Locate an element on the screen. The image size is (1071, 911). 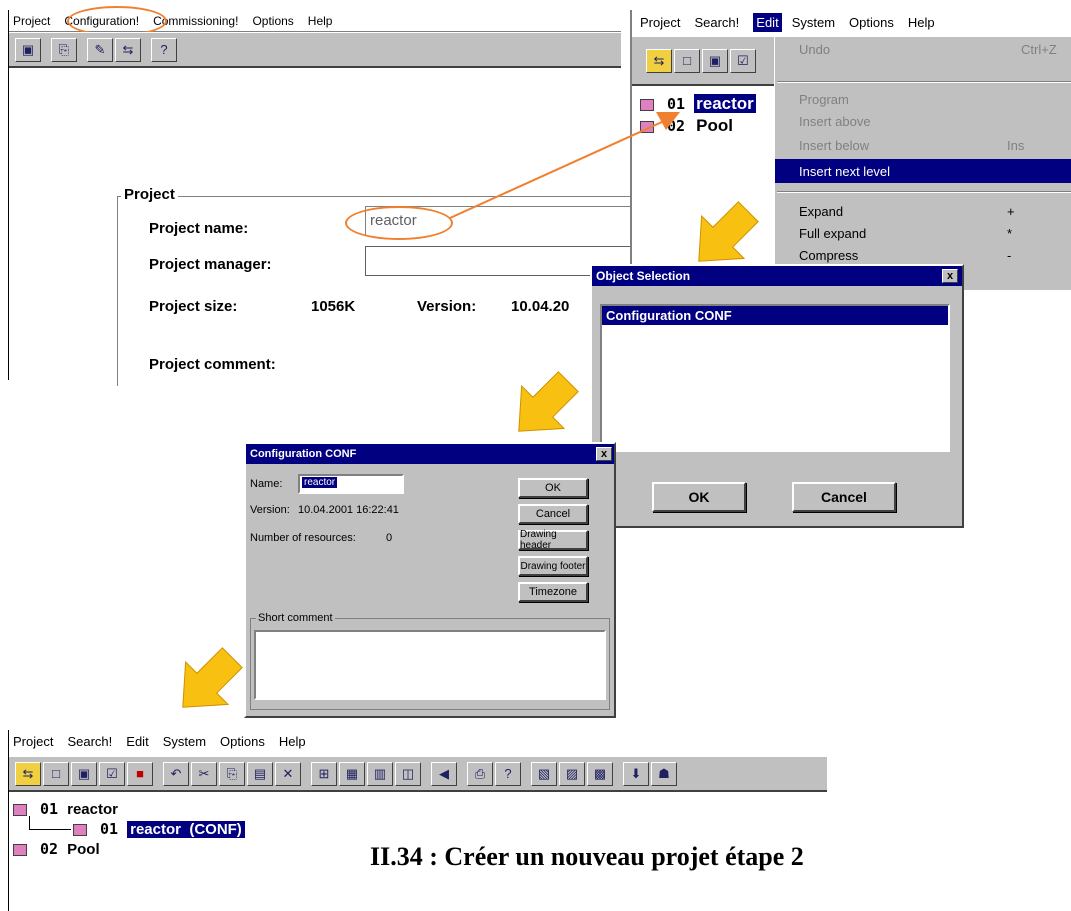
orange-arrow is located at coordinates (564, 165).